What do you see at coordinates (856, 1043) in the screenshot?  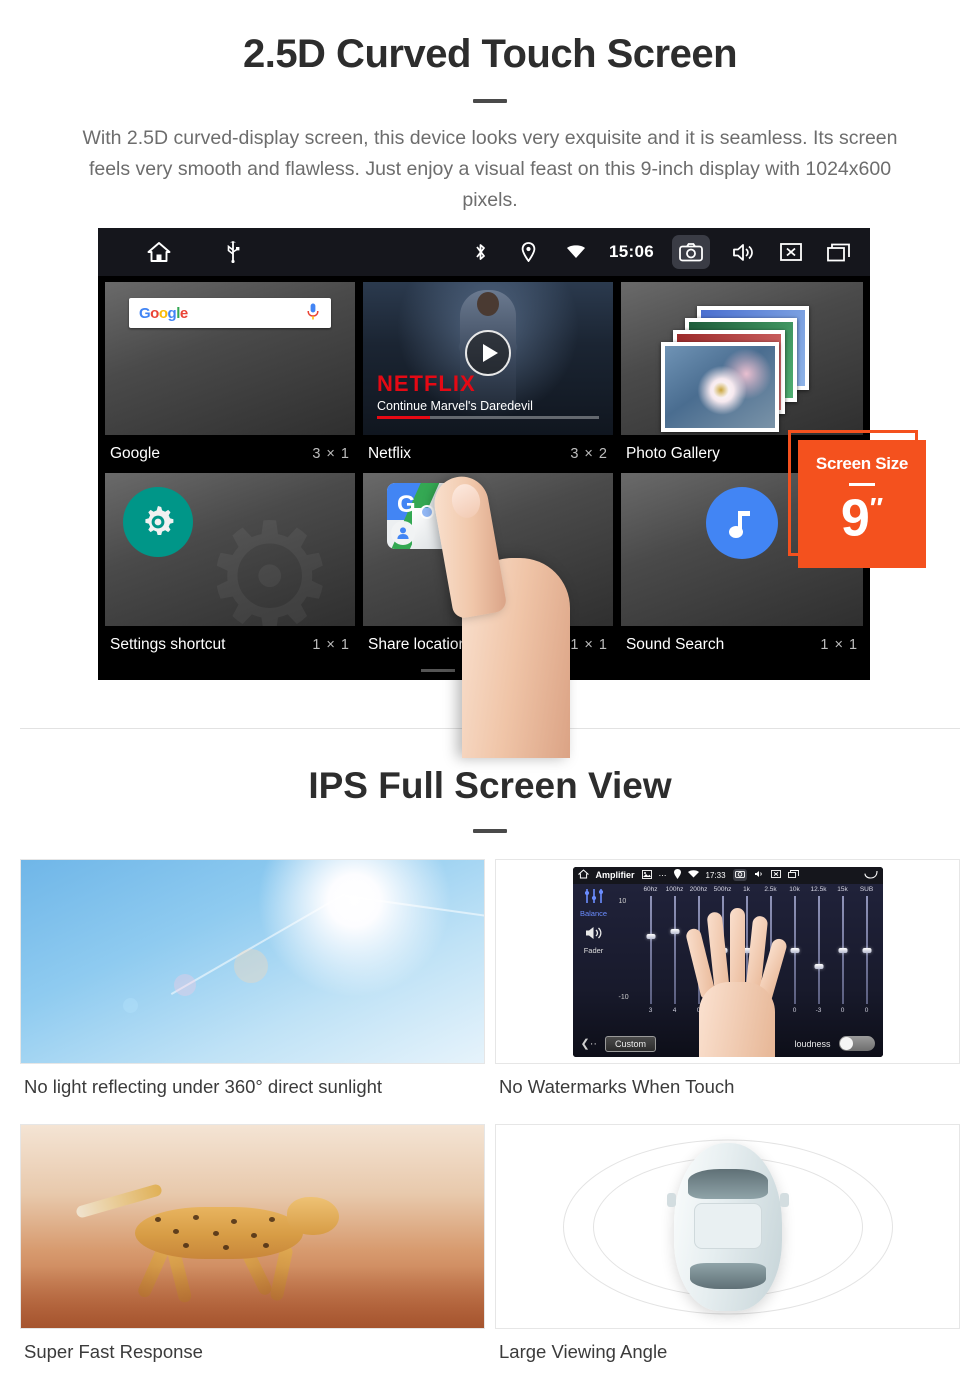 I see `loudness-toggle` at bounding box center [856, 1043].